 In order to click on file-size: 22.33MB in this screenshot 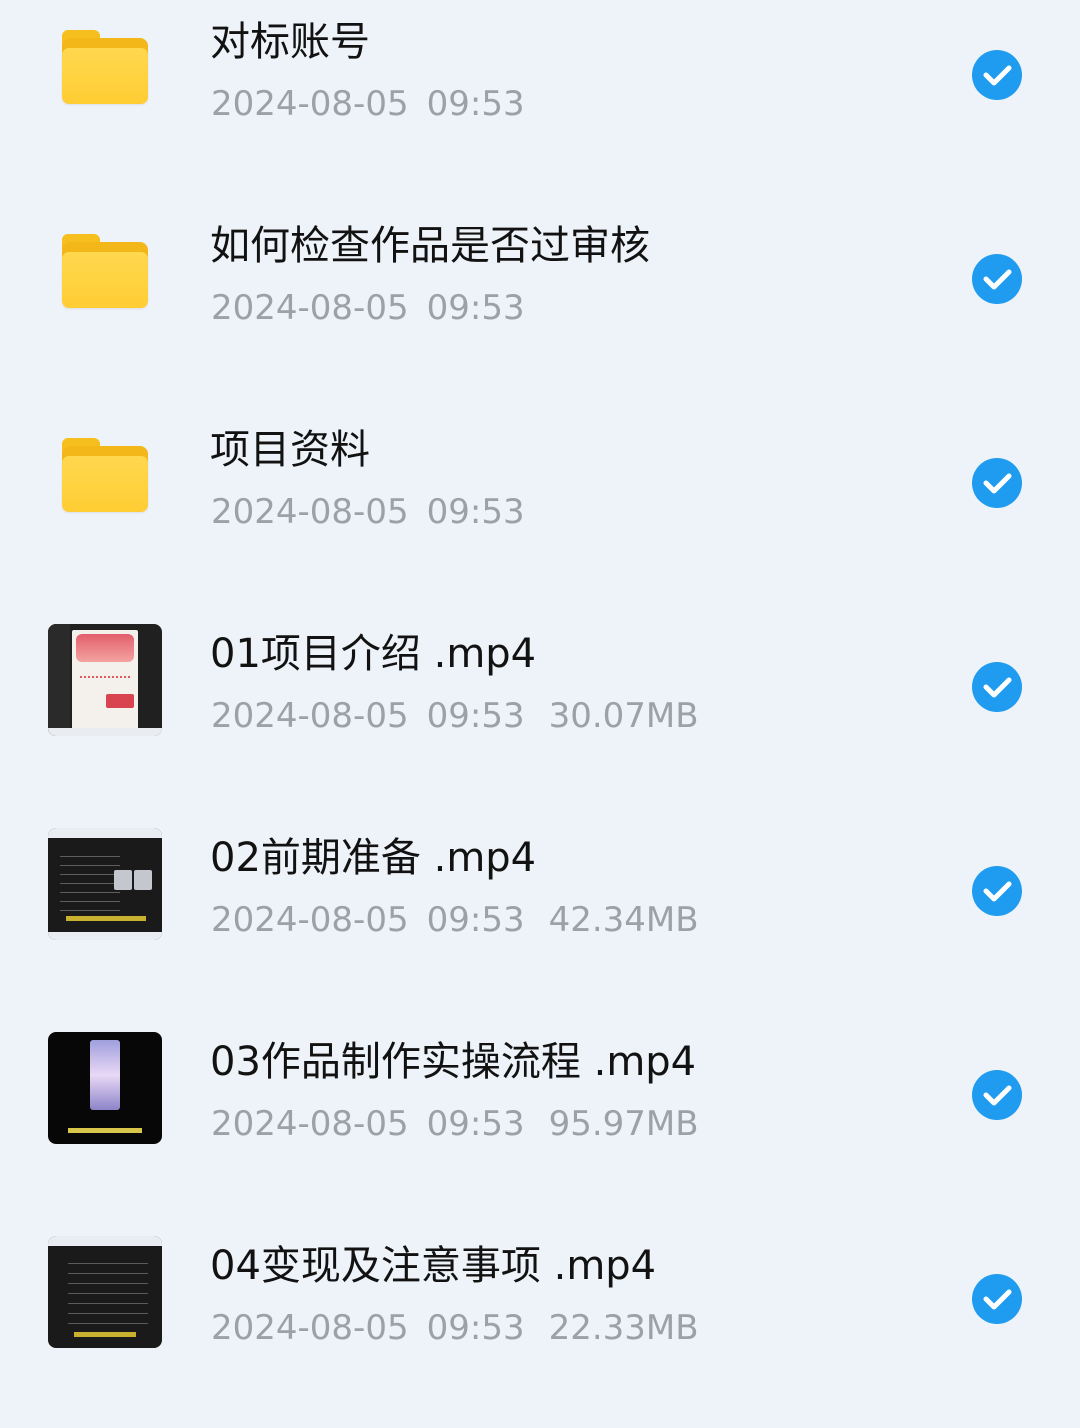, I will do `click(623, 1328)`.